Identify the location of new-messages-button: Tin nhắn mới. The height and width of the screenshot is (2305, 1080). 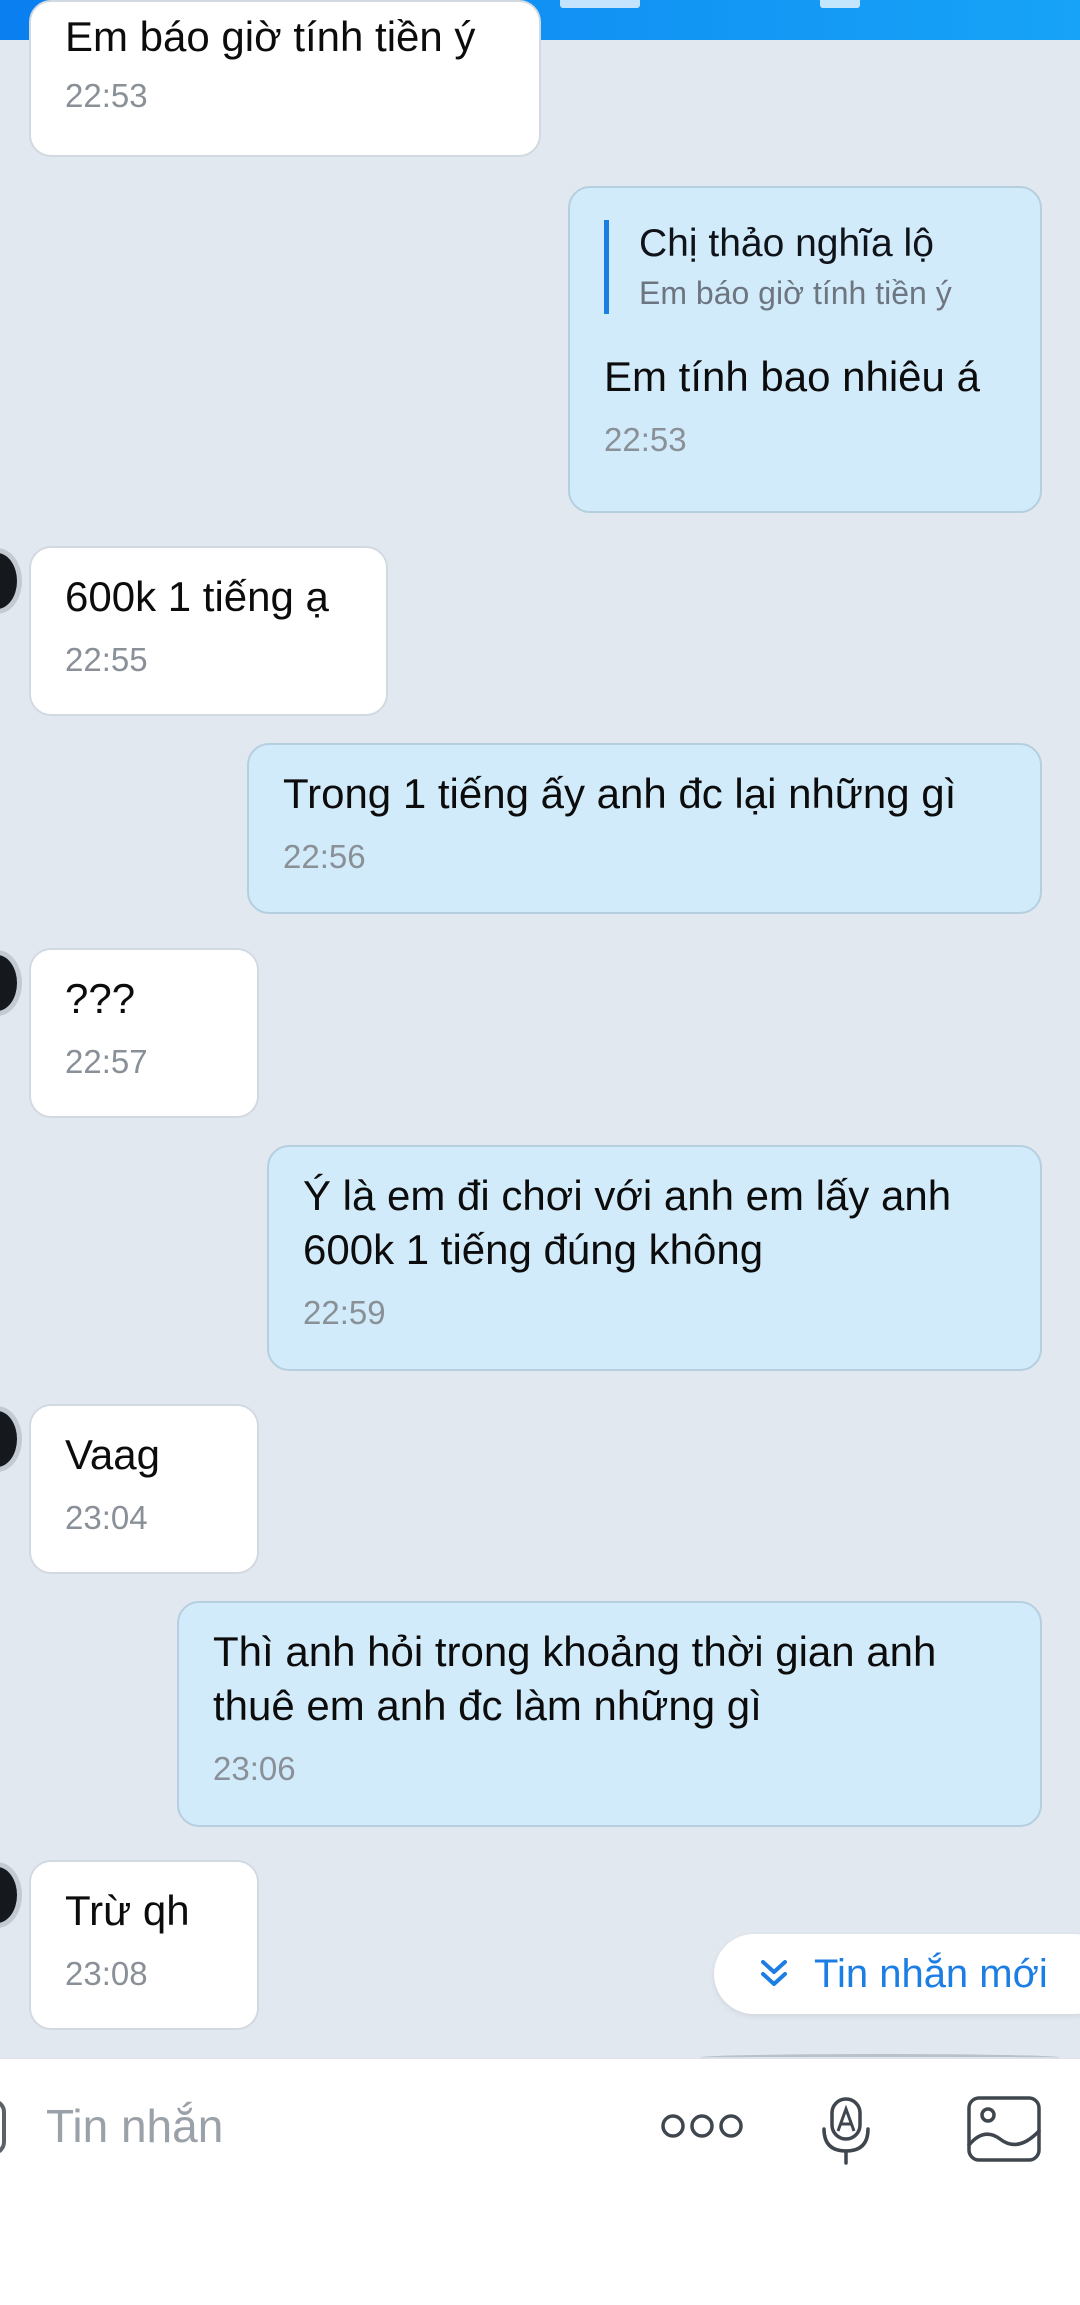
(897, 1974).